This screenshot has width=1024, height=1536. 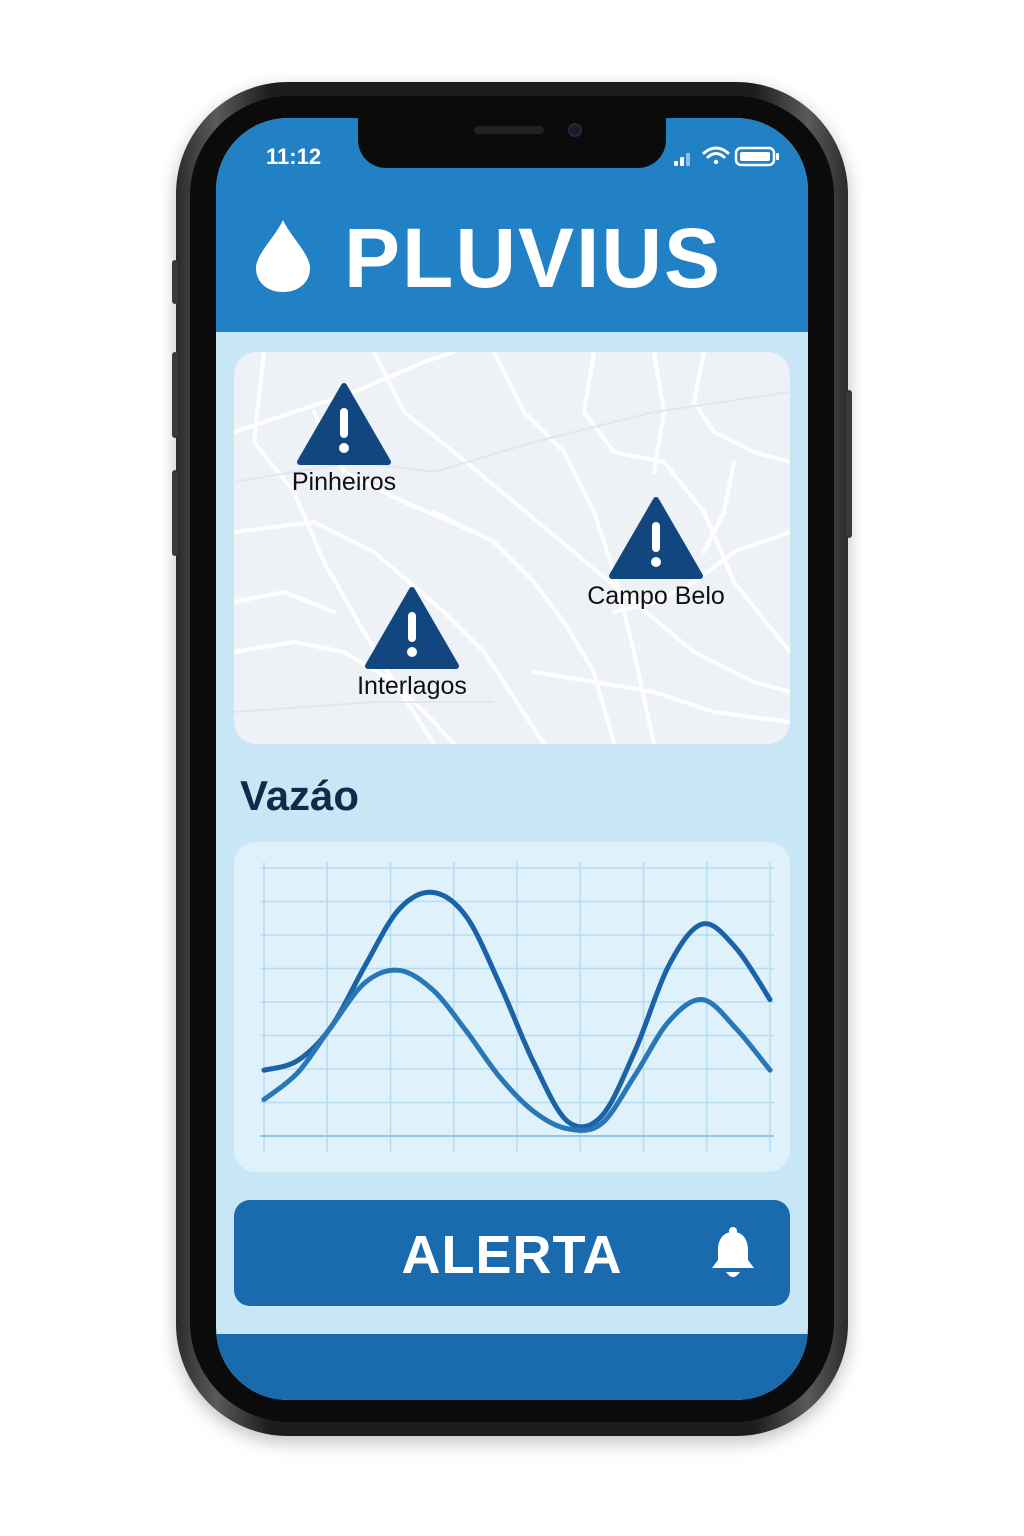 What do you see at coordinates (344, 482) in the screenshot?
I see `marker-label: Pinheiros` at bounding box center [344, 482].